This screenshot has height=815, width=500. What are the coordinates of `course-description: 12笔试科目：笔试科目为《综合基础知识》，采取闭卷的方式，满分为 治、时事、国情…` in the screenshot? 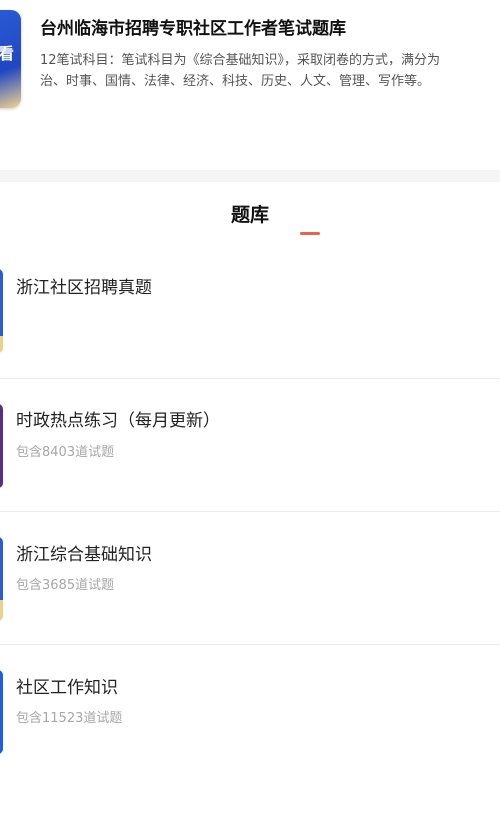 It's located at (270, 71).